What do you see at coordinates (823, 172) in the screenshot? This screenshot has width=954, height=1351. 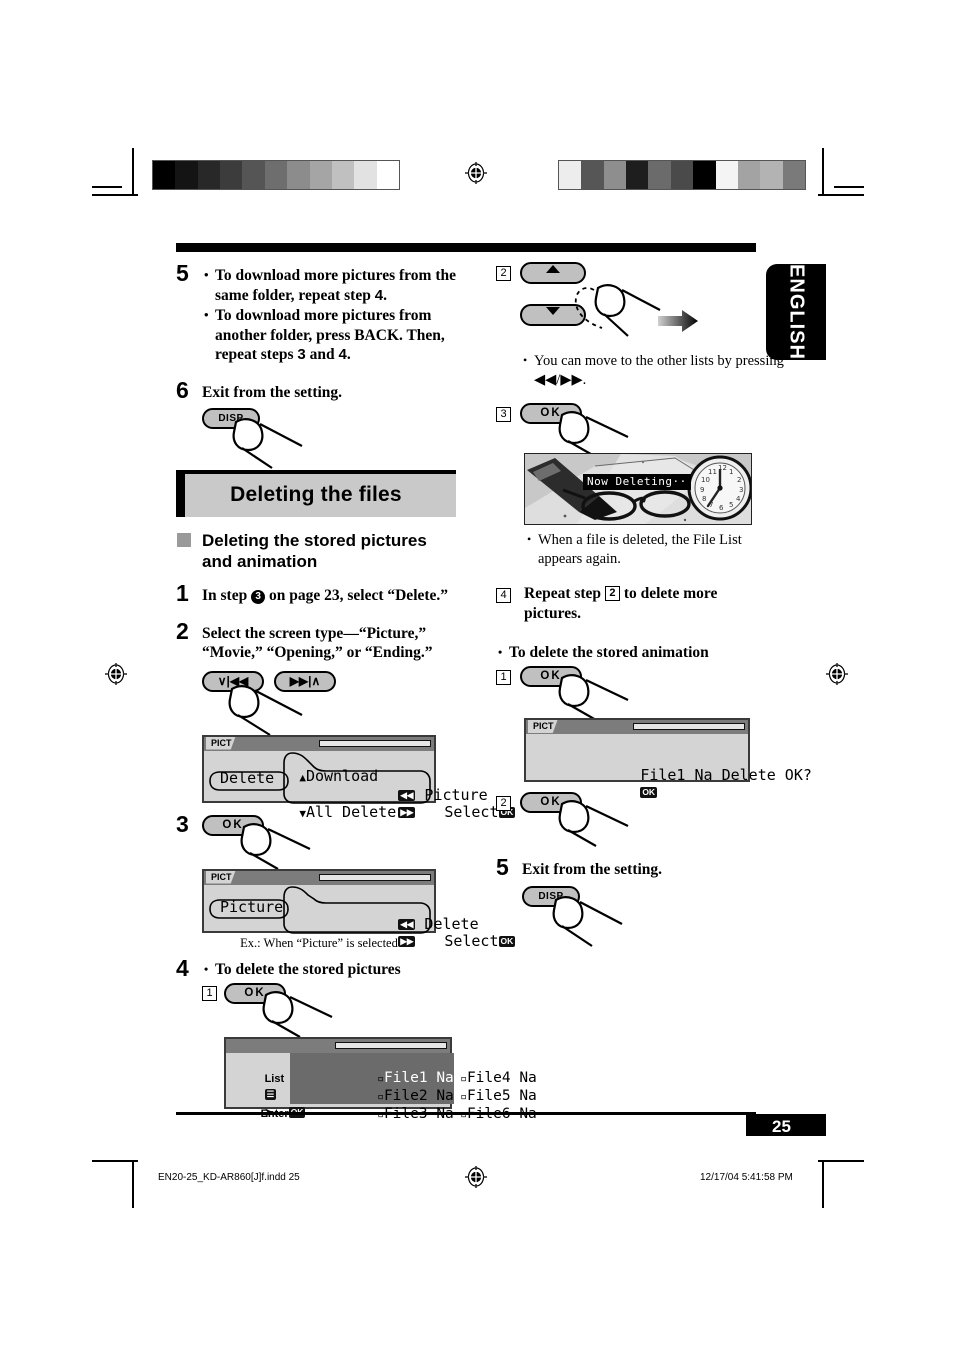 I see `crop-mark-top-right-v` at bounding box center [823, 172].